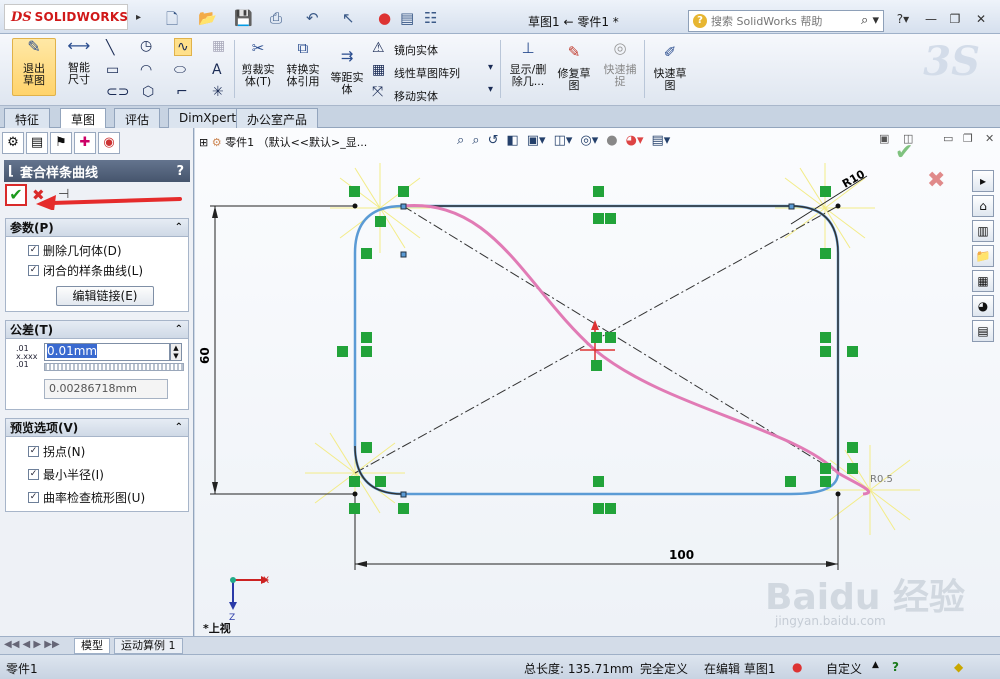 The height and width of the screenshot is (679, 1000). Describe the element at coordinates (936, 180) in the screenshot. I see `confirm-cancel-icon: ✖` at that location.